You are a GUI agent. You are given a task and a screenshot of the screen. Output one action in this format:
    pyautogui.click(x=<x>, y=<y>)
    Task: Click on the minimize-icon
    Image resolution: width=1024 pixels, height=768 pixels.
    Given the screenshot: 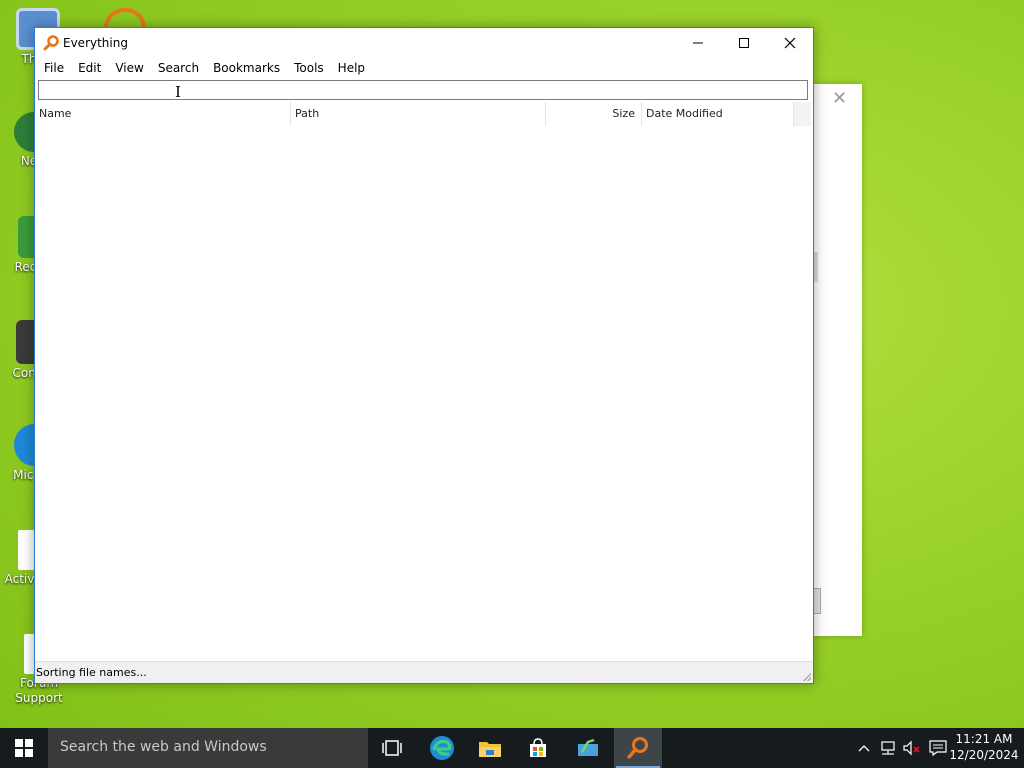 What is the action you would take?
    pyautogui.click(x=698, y=43)
    